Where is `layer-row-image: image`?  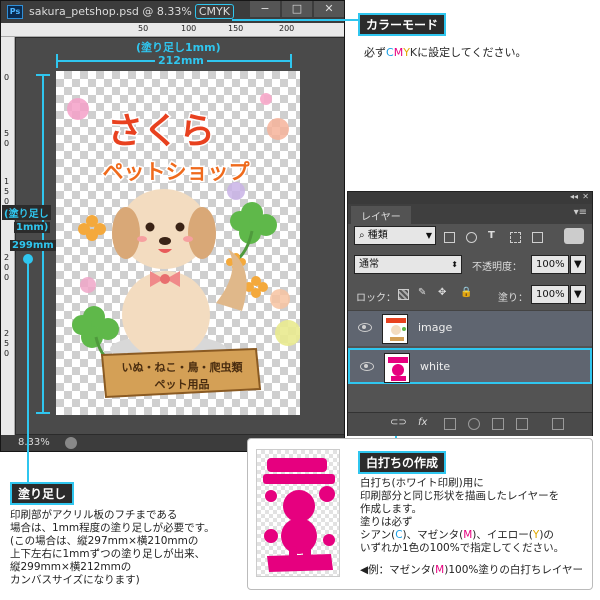 layer-row-image: image is located at coordinates (470, 328).